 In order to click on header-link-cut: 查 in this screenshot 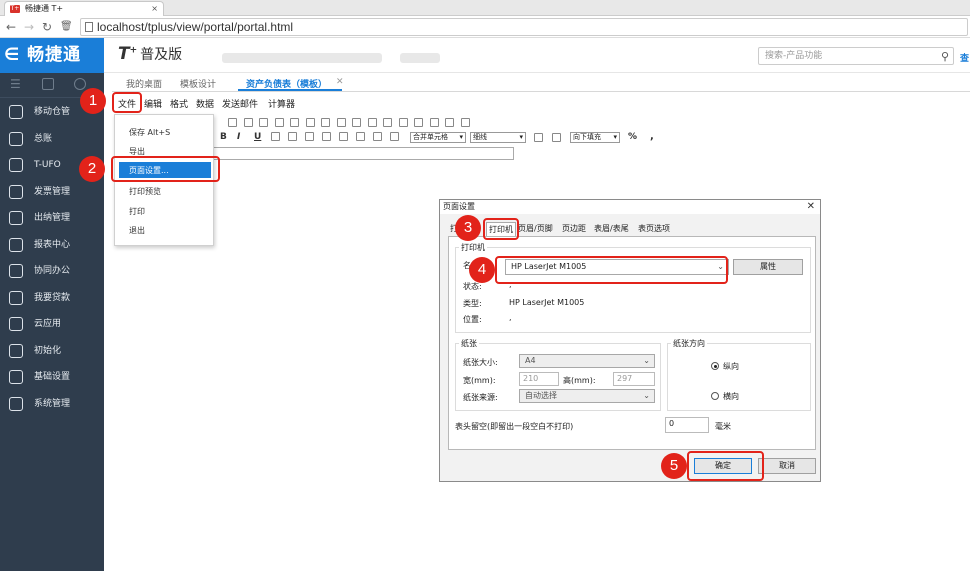, I will do `click(964, 57)`.